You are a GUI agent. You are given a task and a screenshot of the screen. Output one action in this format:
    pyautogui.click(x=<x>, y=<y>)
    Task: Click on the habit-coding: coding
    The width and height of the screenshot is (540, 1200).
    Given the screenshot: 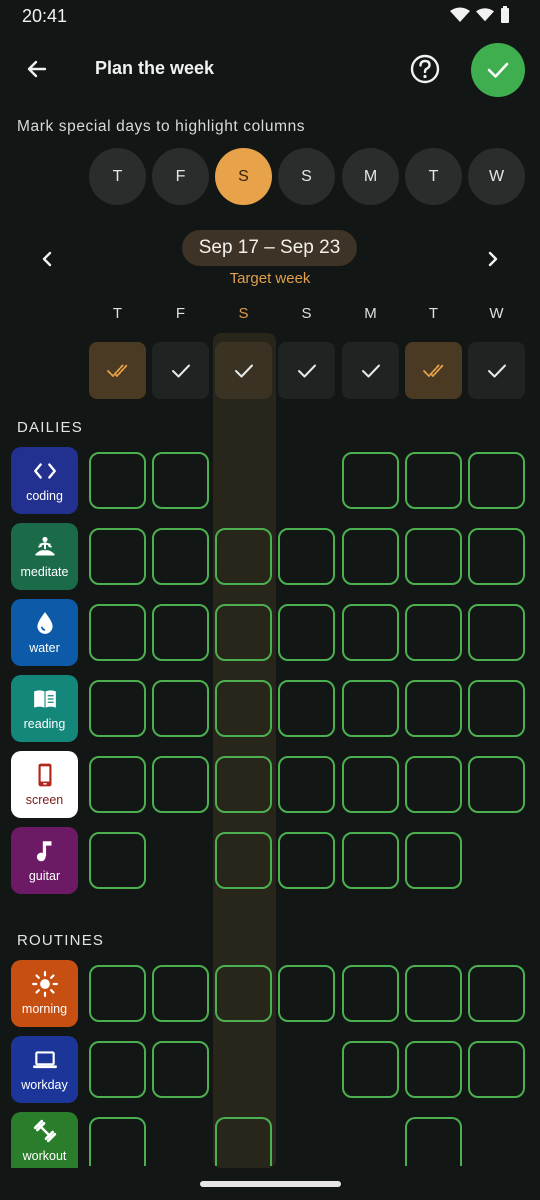 What is the action you would take?
    pyautogui.click(x=44, y=480)
    